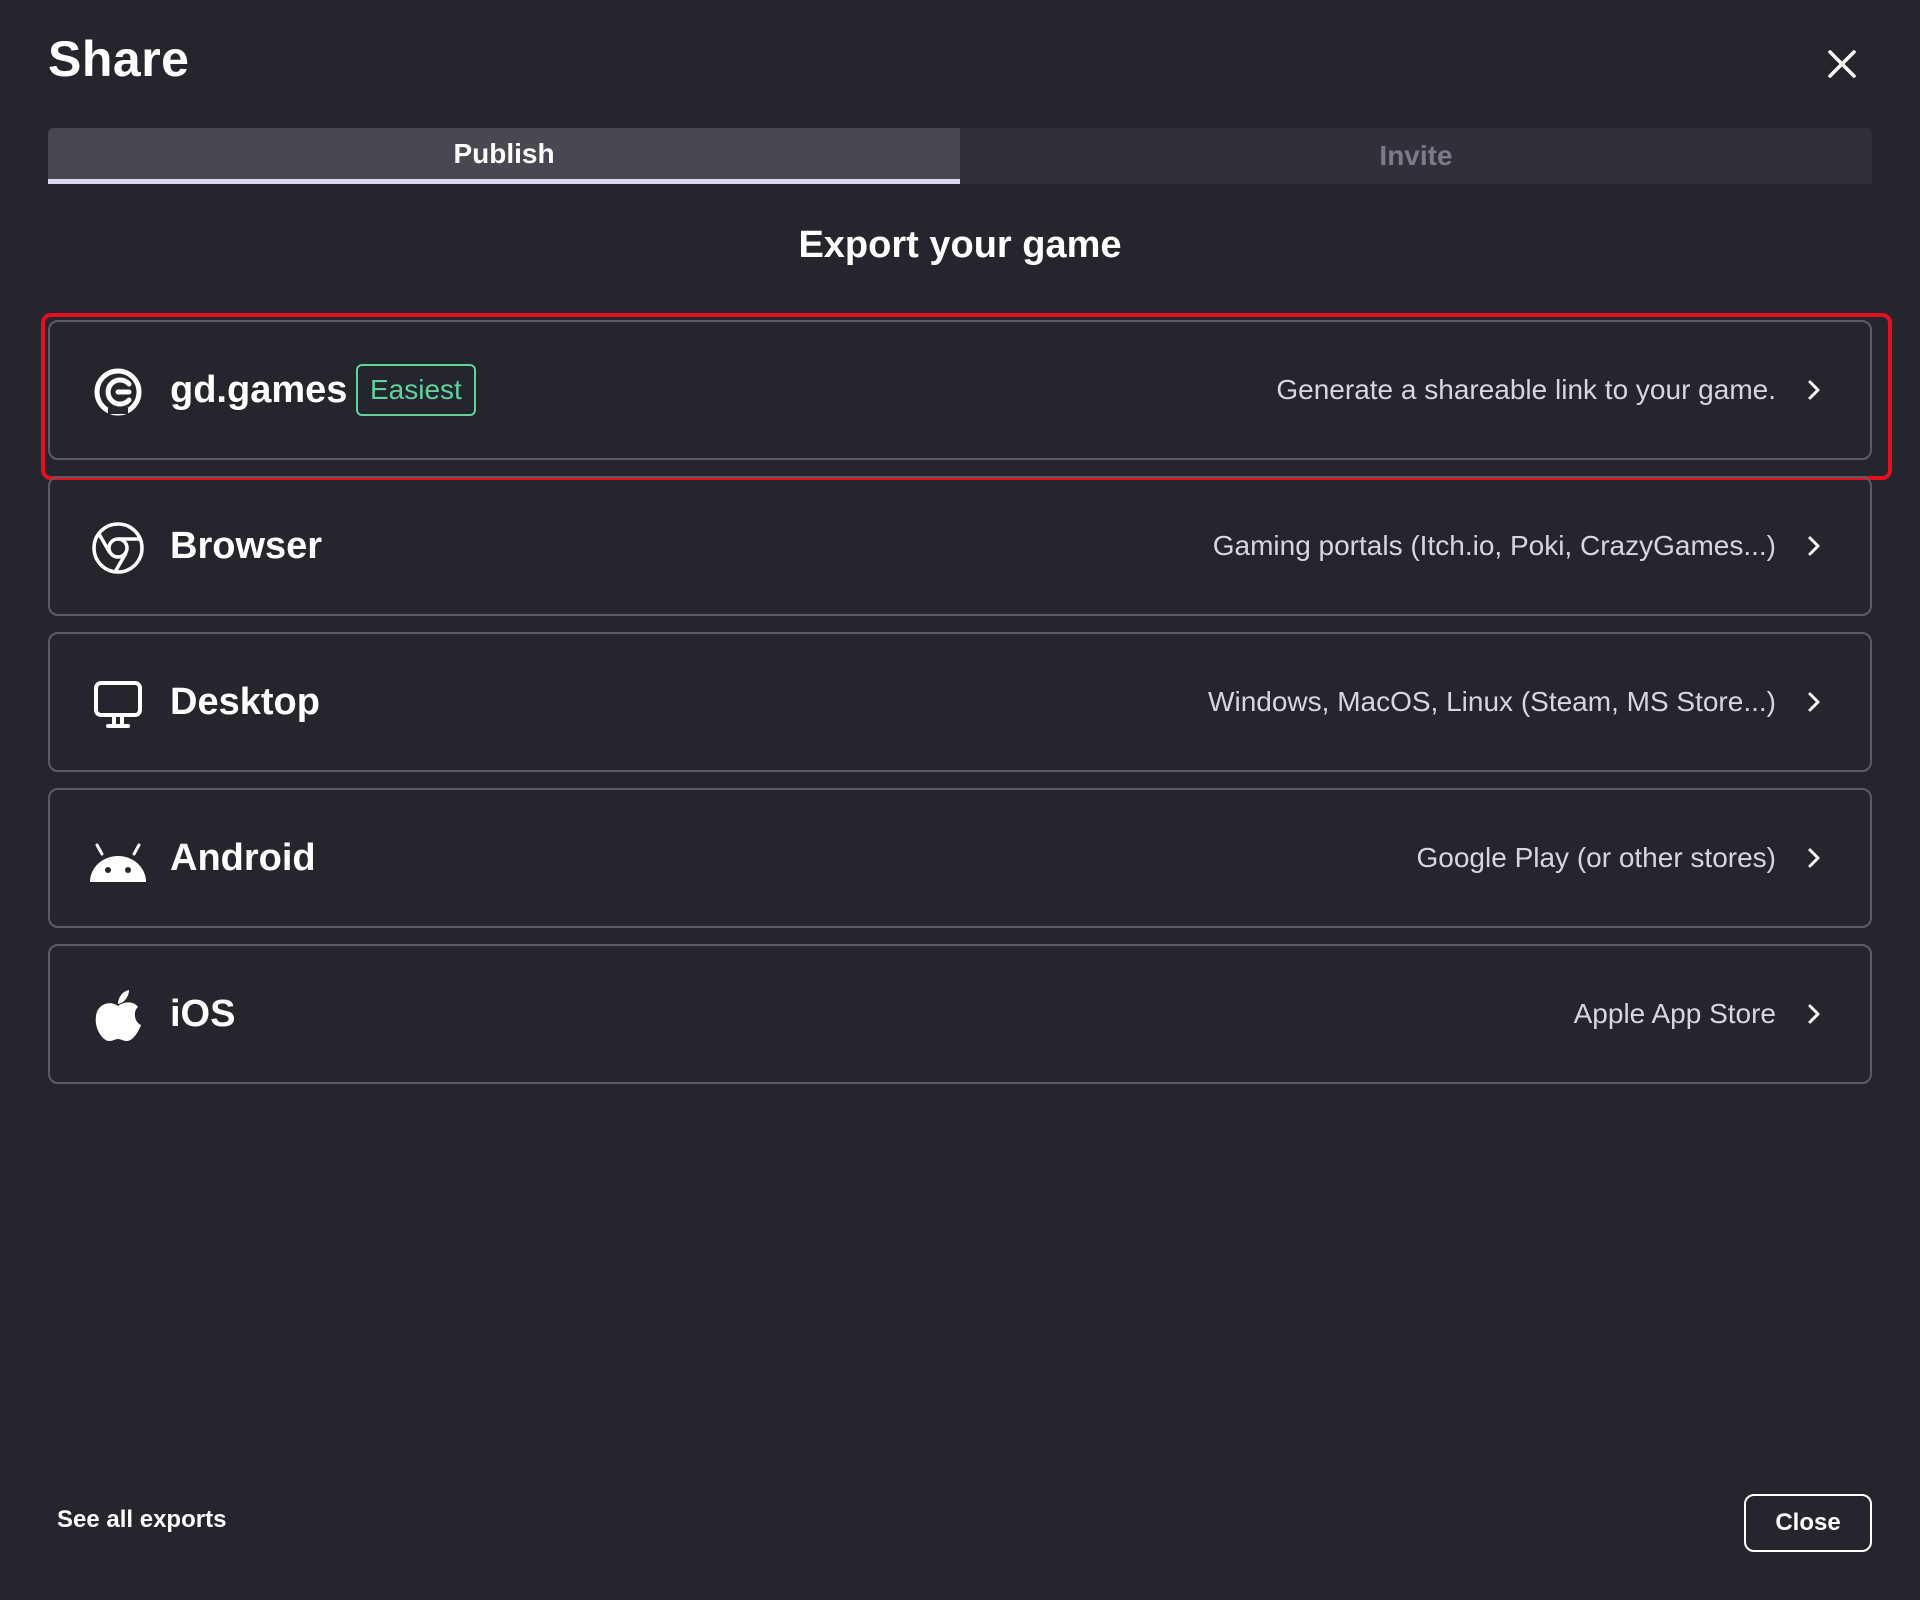 The width and height of the screenshot is (1920, 1600). Describe the element at coordinates (504, 156) in the screenshot. I see `tab-publish: Publish` at that location.